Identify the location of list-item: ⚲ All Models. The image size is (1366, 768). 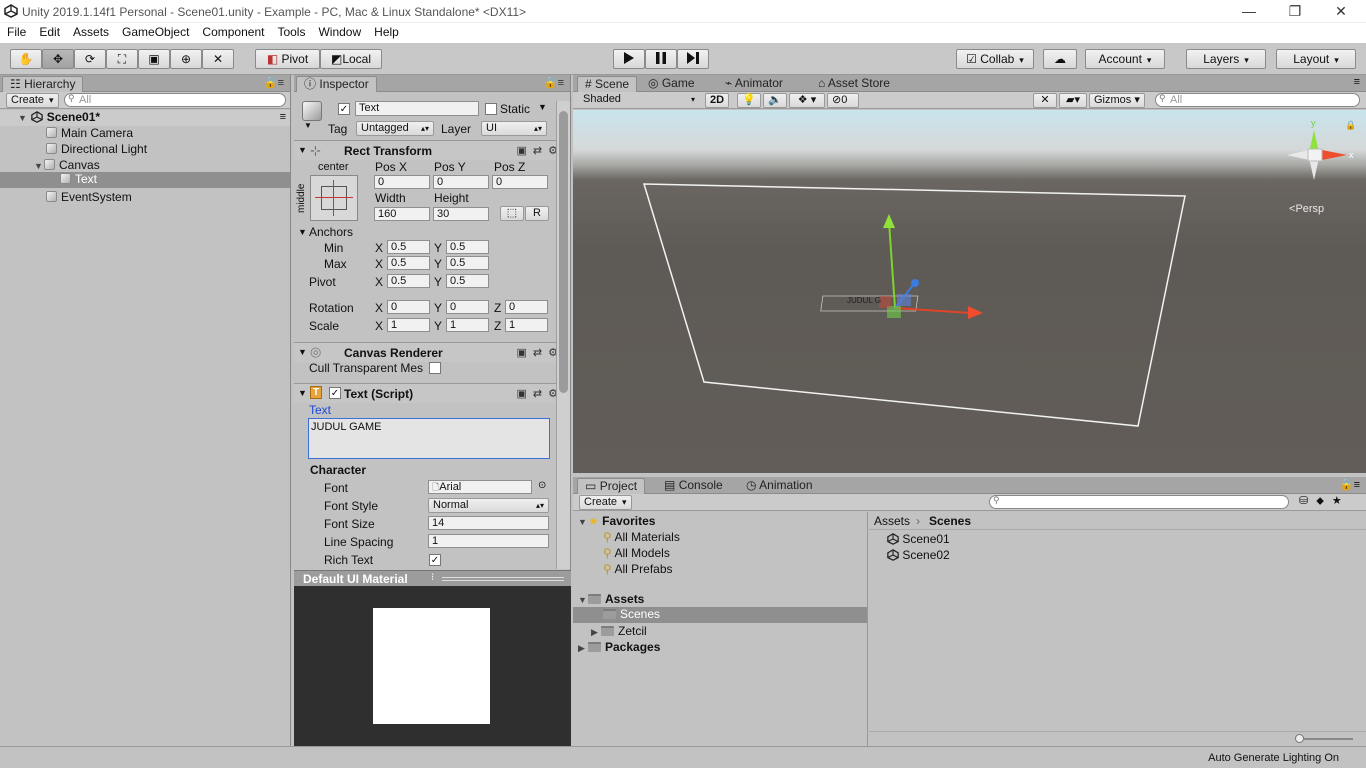
(636, 553).